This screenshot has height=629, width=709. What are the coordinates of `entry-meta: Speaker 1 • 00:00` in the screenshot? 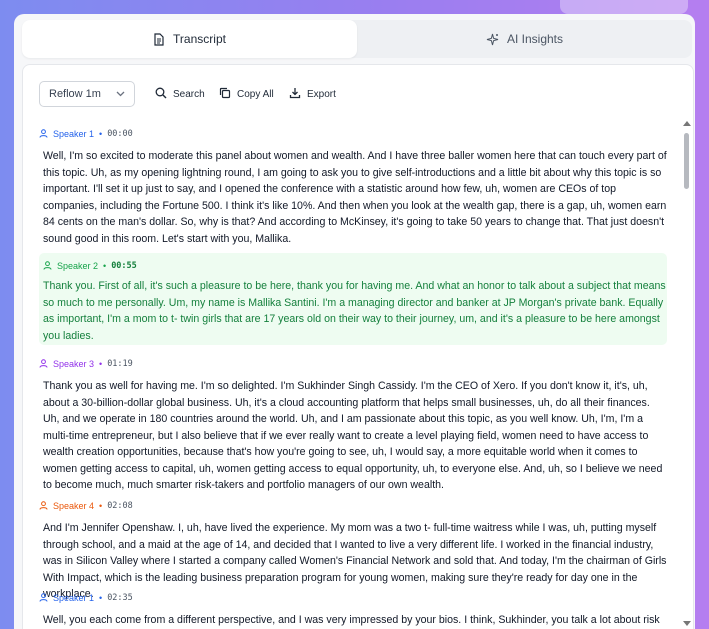 It's located at (353, 134).